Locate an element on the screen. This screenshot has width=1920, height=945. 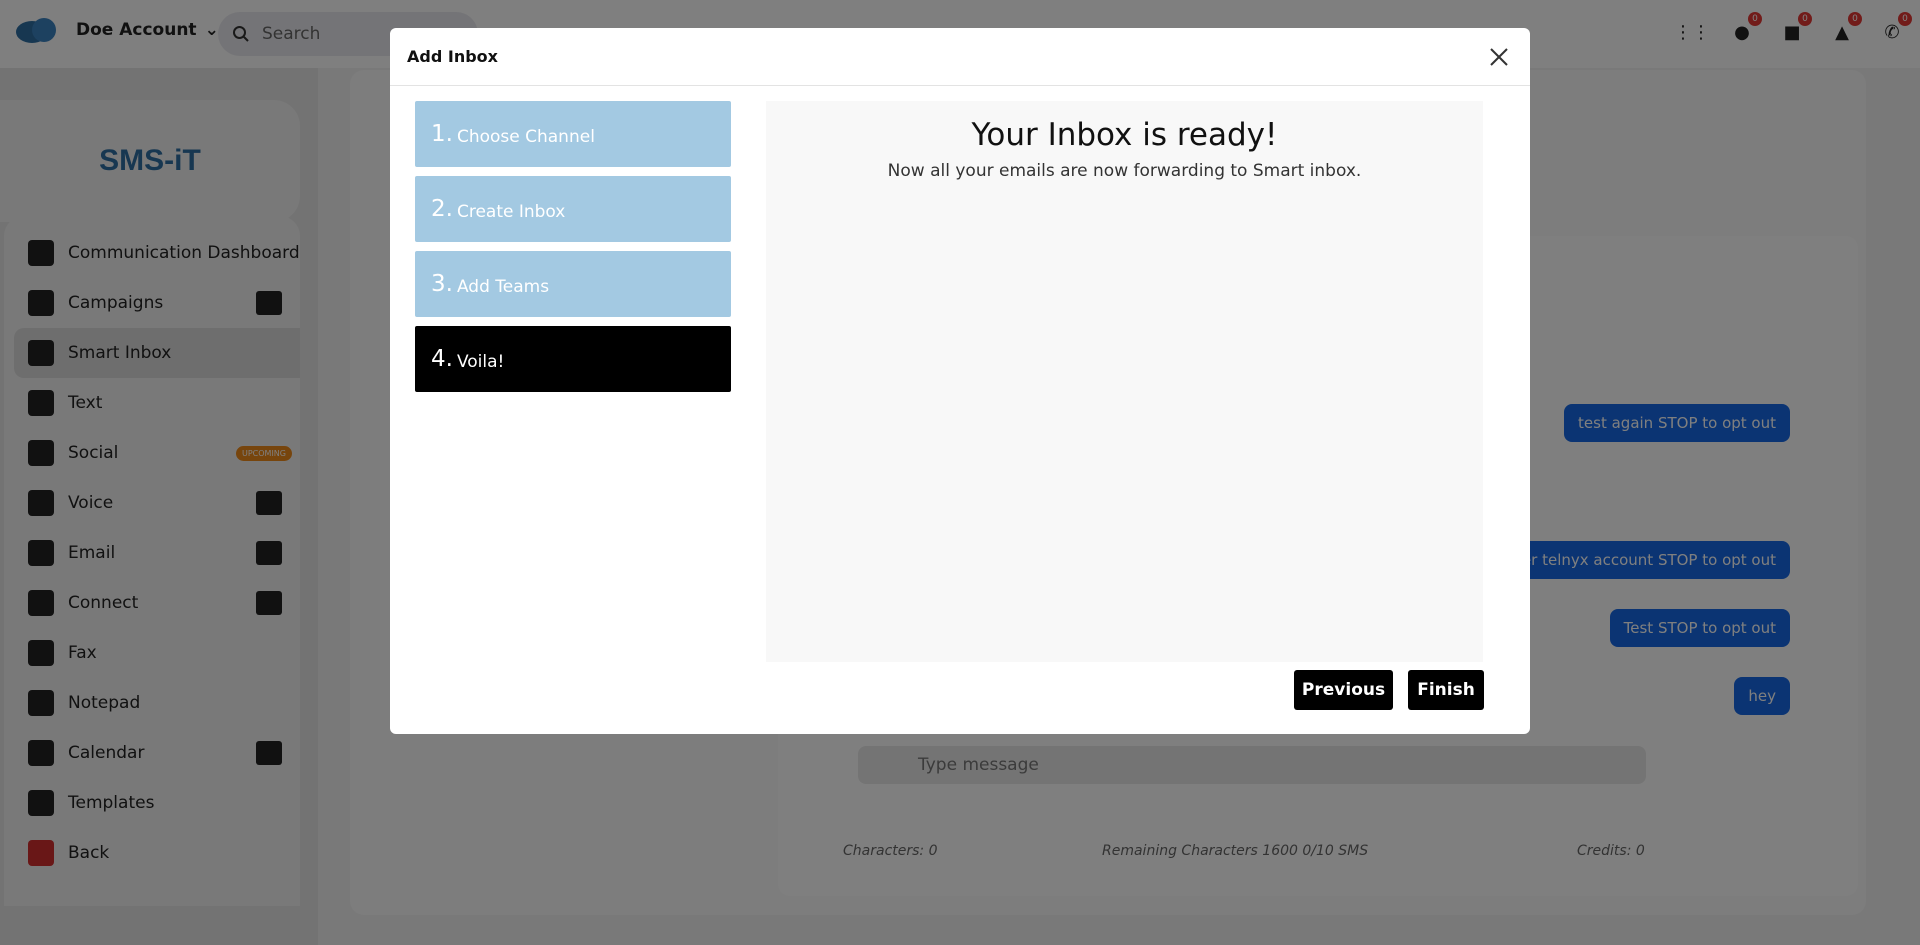
finish-button: Finish is located at coordinates (1446, 690).